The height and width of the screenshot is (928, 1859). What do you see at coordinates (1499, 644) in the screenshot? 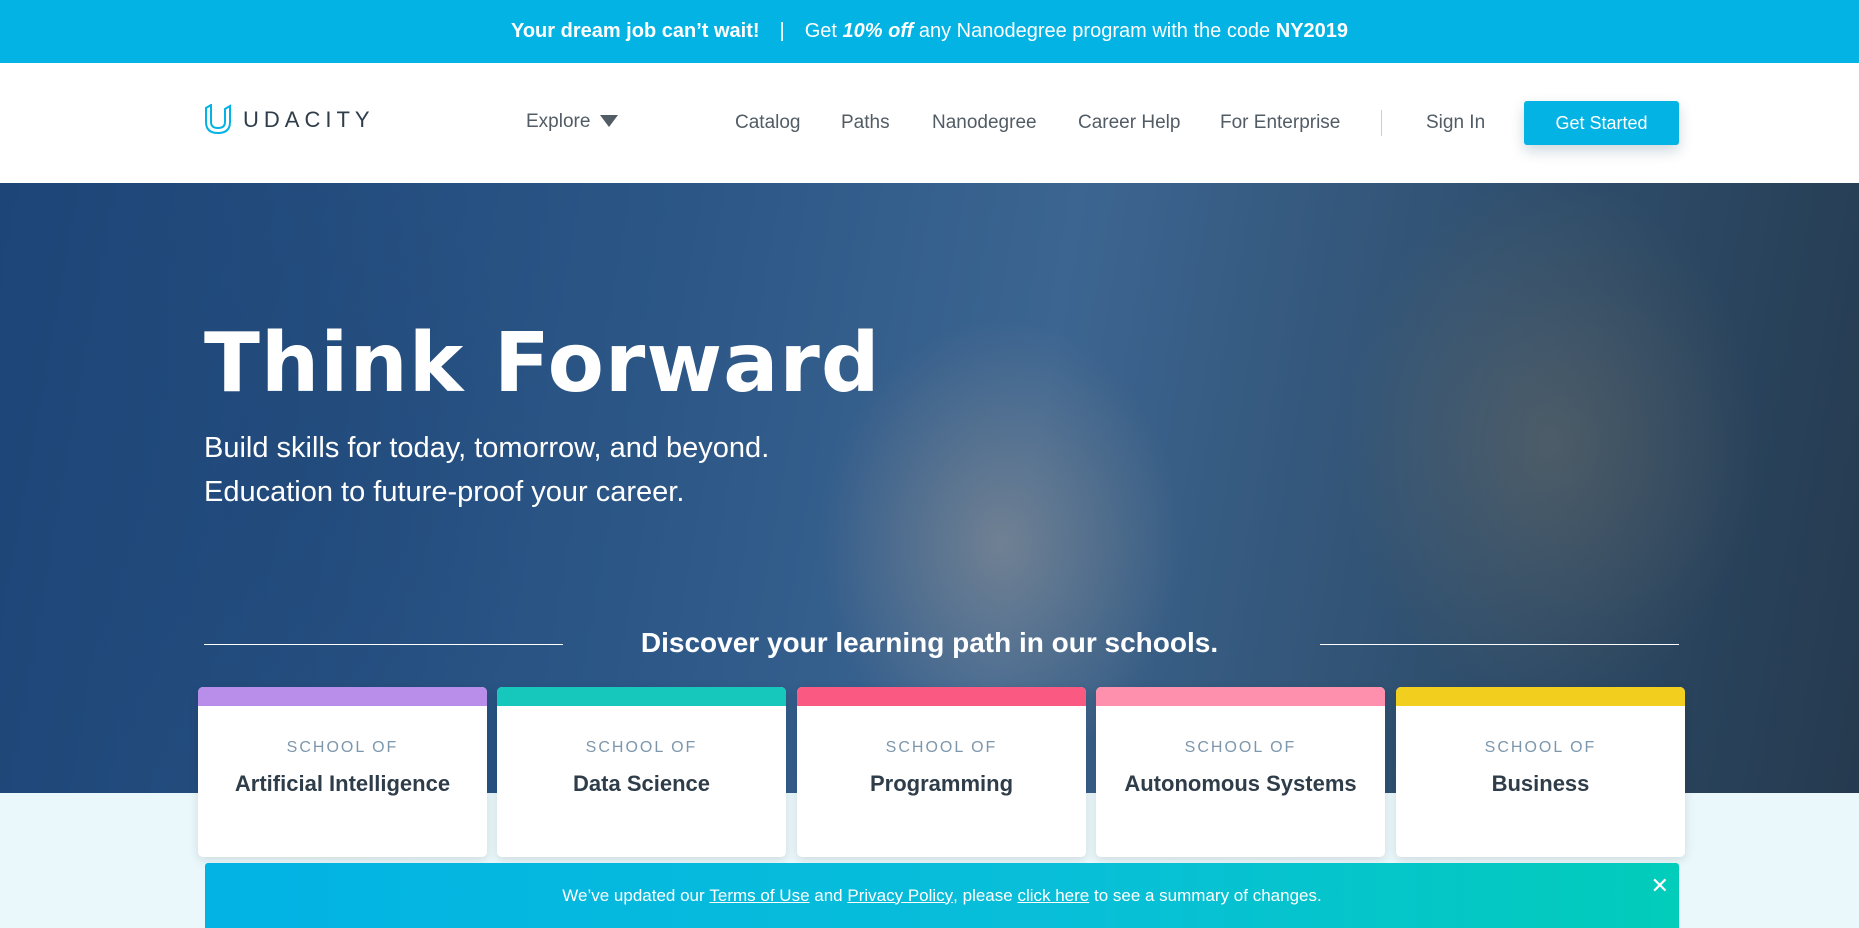
I see `discover-divider-right` at bounding box center [1499, 644].